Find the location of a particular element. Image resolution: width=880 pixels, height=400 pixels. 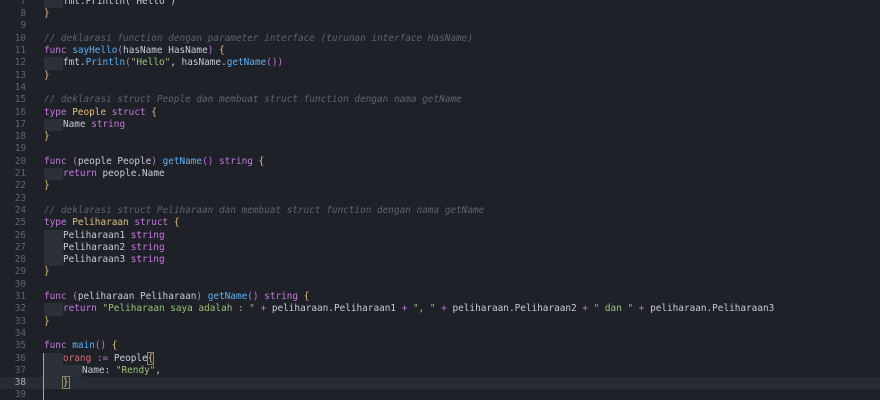

code-text: Name string is located at coordinates (85, 125).